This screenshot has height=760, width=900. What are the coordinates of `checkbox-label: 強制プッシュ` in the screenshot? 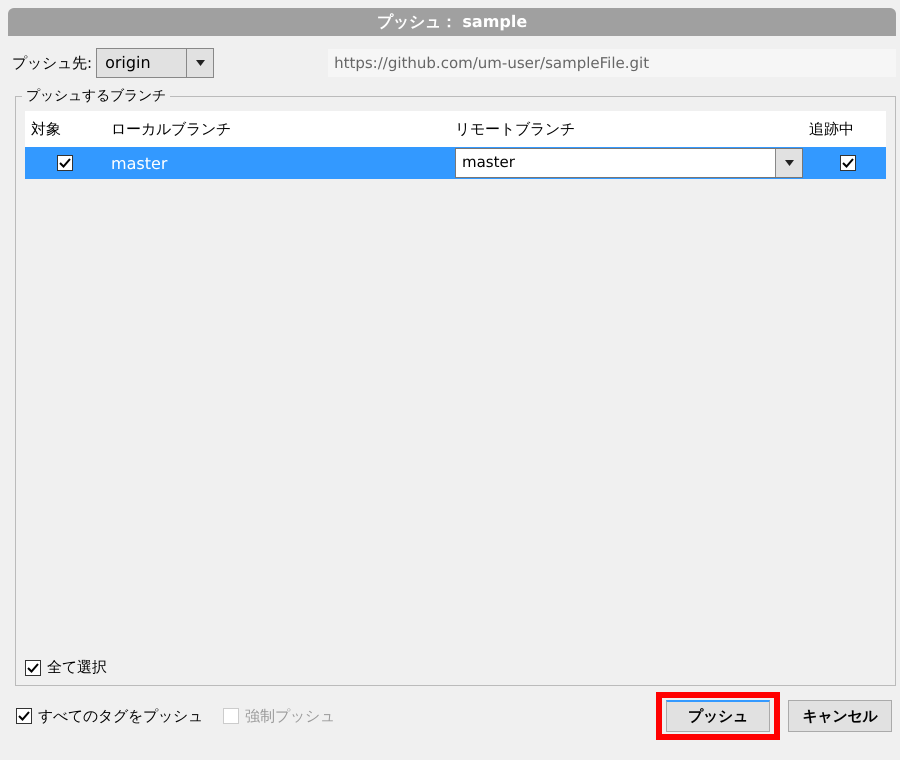 It's located at (290, 716).